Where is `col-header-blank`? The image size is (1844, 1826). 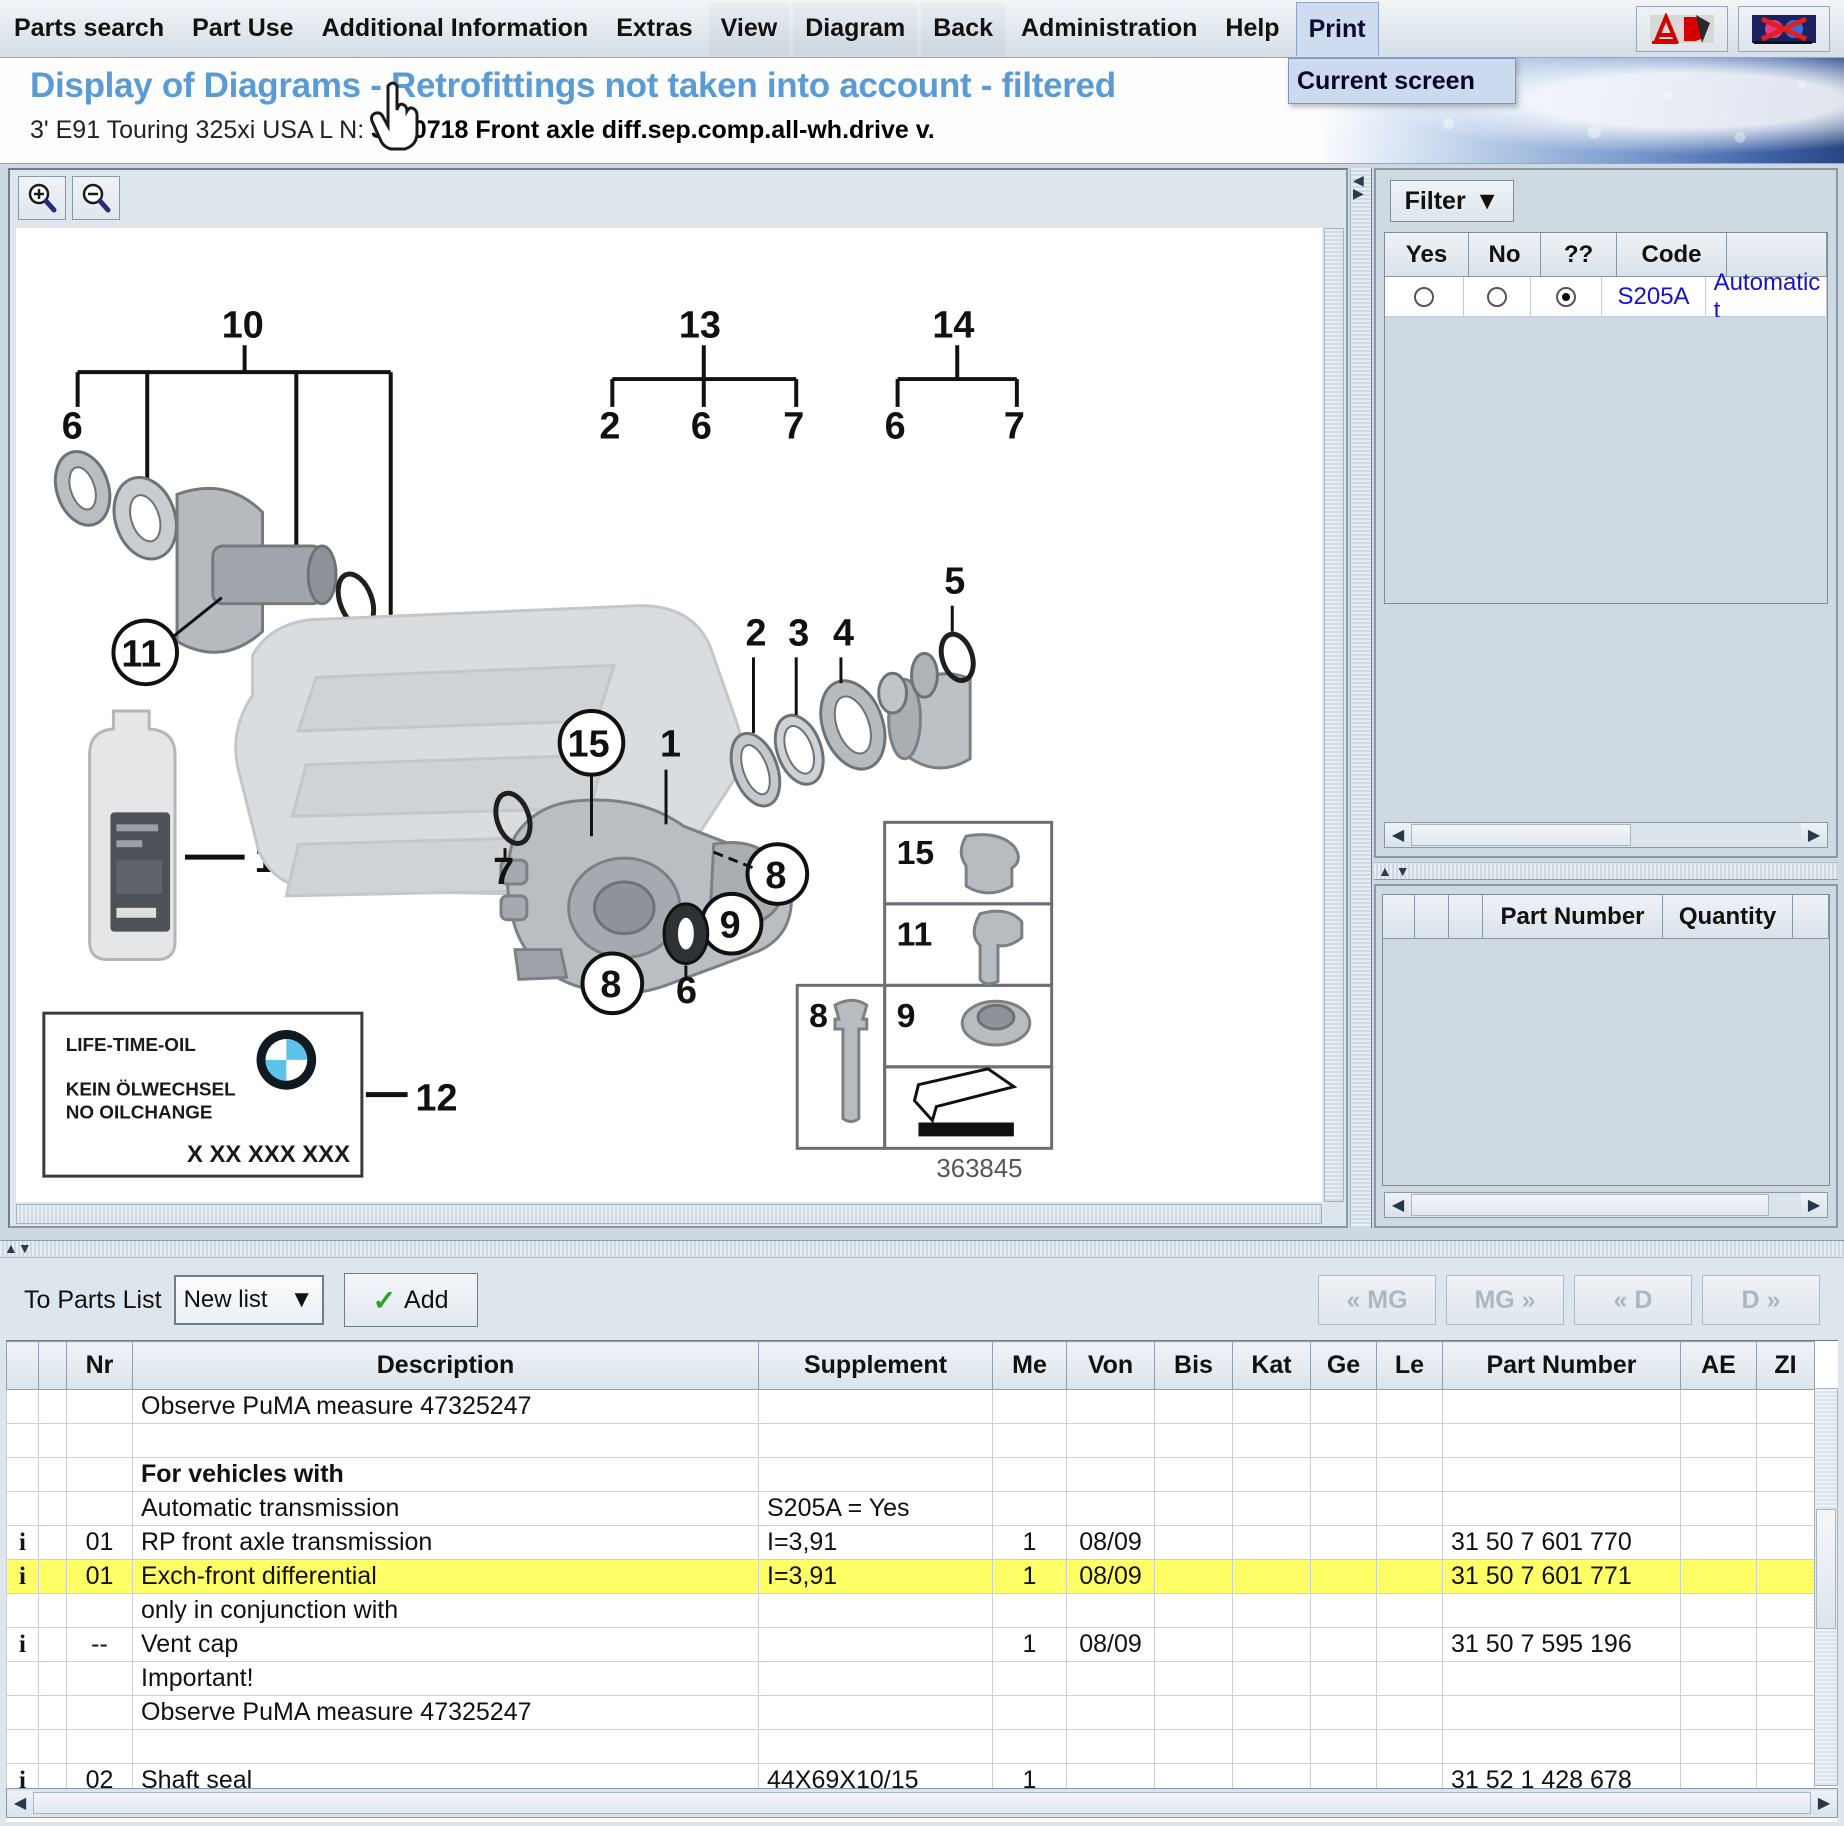 col-header-blank is located at coordinates (52, 1365).